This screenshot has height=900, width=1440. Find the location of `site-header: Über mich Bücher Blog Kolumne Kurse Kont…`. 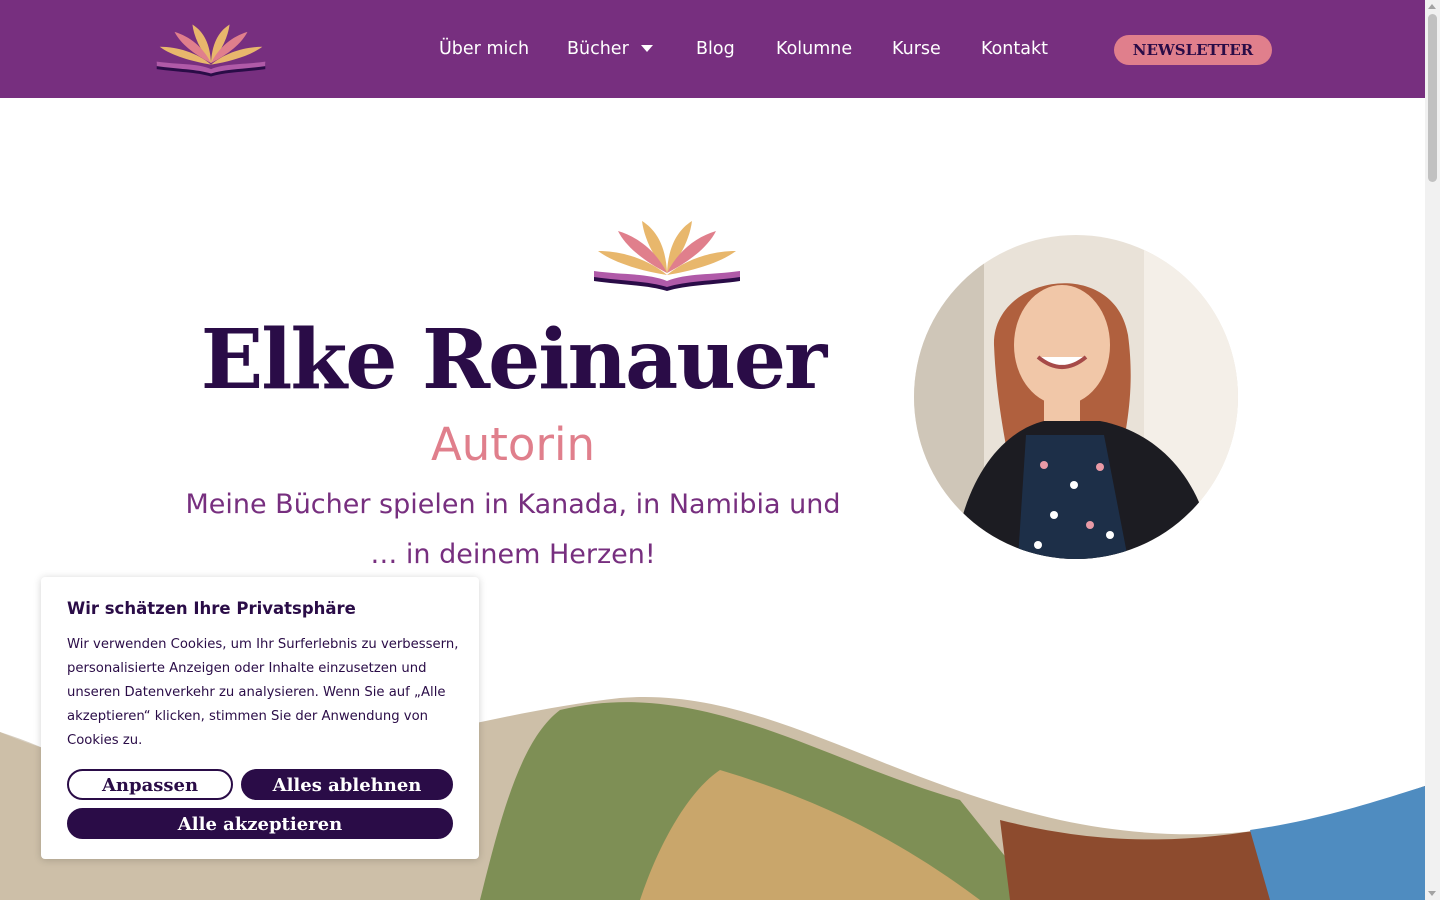

site-header: Über mich Bücher Blog Kolumne Kurse Kont… is located at coordinates (712, 49).